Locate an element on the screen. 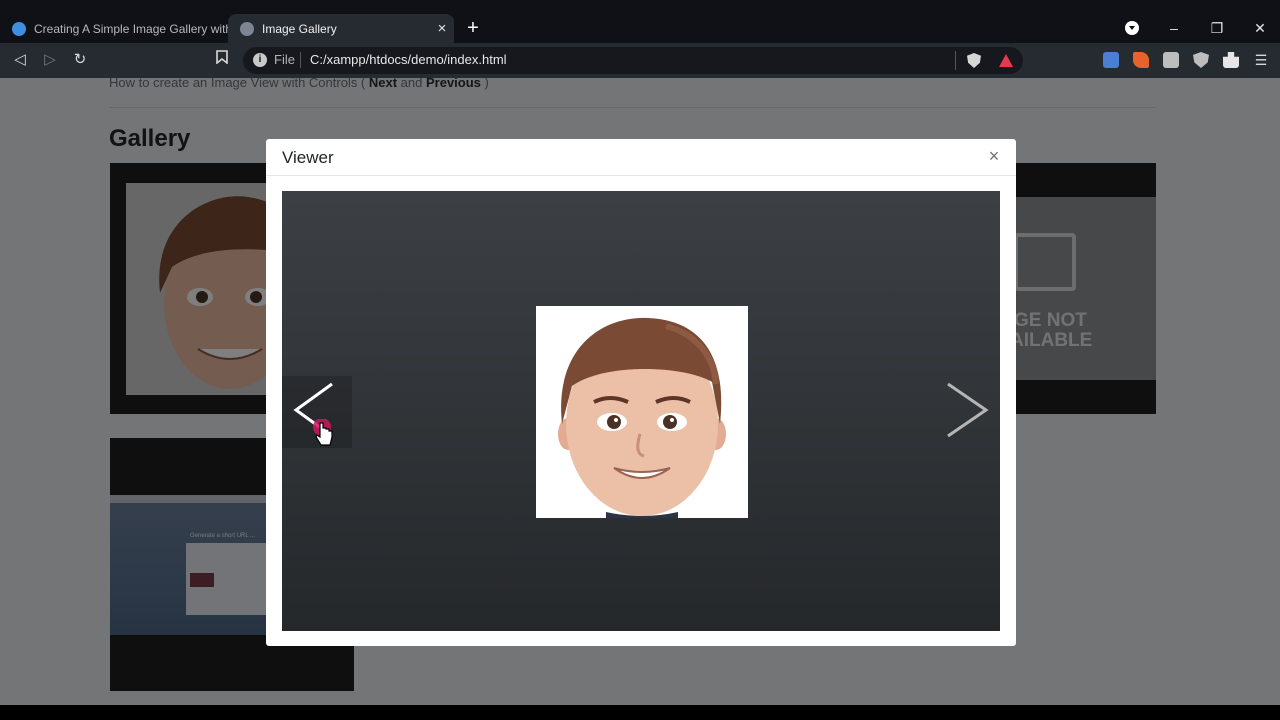 The height and width of the screenshot is (720, 1280). site-favicon-icon is located at coordinates (19, 28).